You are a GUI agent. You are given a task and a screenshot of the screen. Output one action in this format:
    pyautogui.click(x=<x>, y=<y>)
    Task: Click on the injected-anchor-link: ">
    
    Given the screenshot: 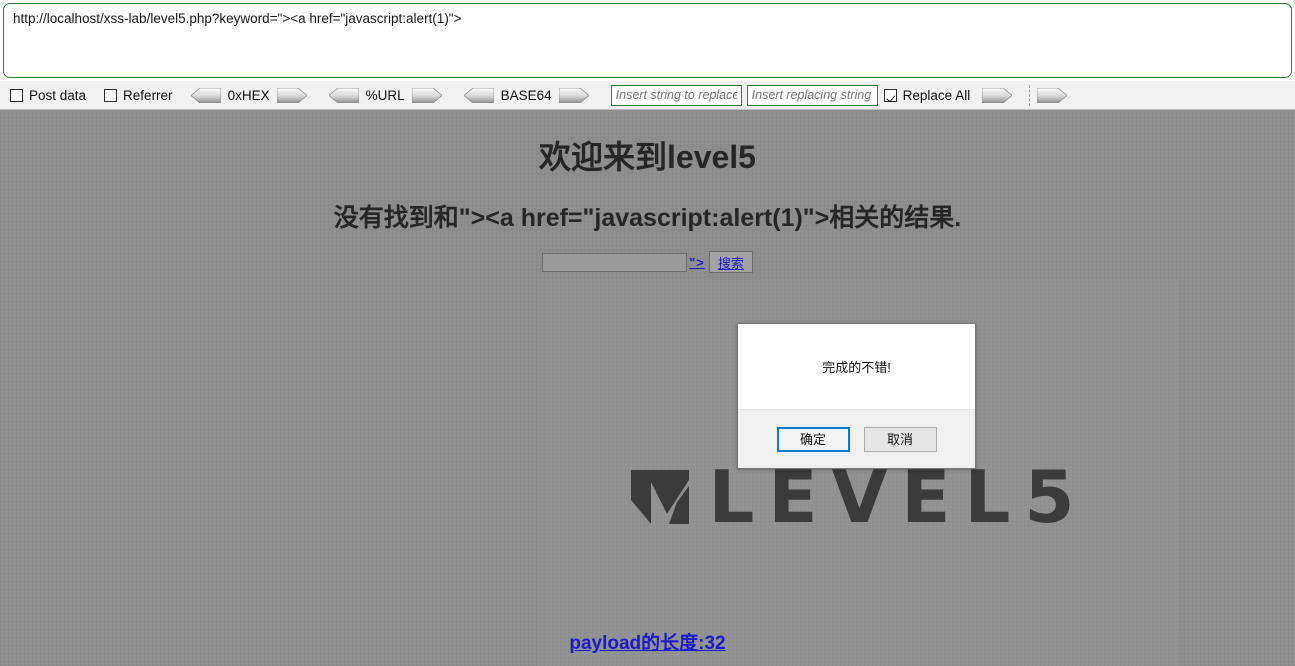 What is the action you would take?
    pyautogui.click(x=697, y=262)
    